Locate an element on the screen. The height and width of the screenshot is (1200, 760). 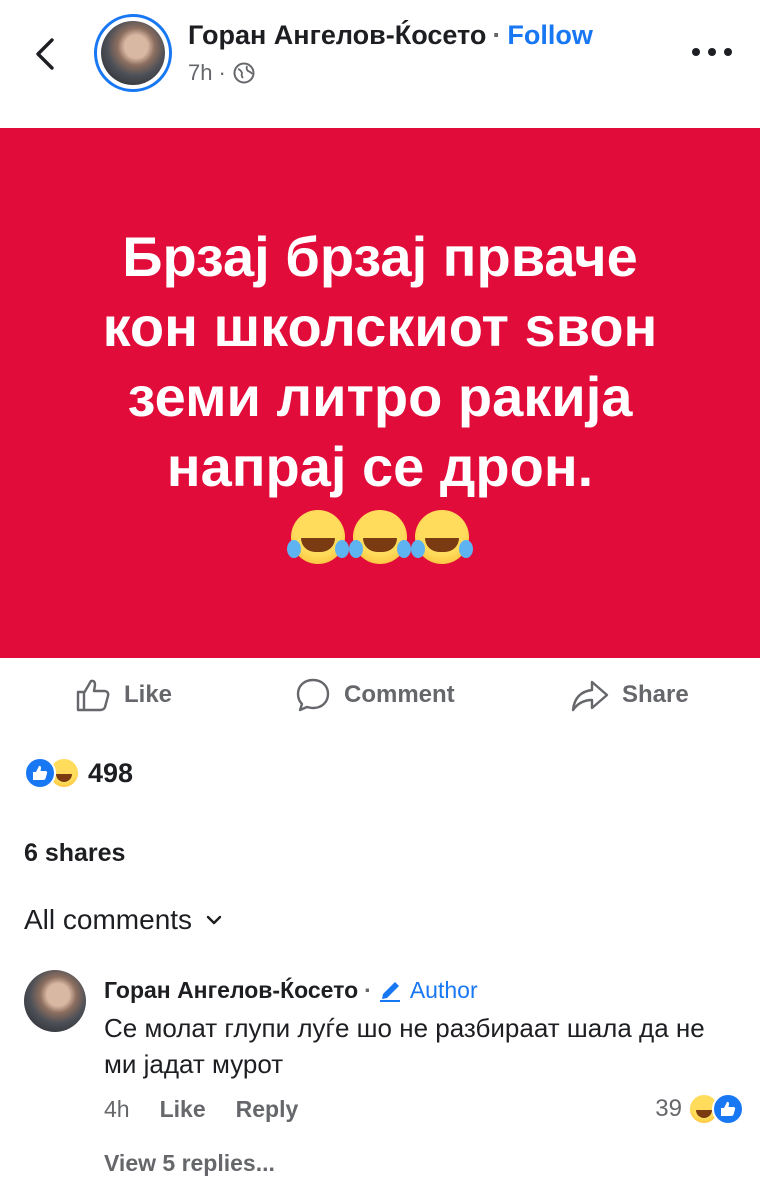
post-time: 7h is located at coordinates (200, 73).